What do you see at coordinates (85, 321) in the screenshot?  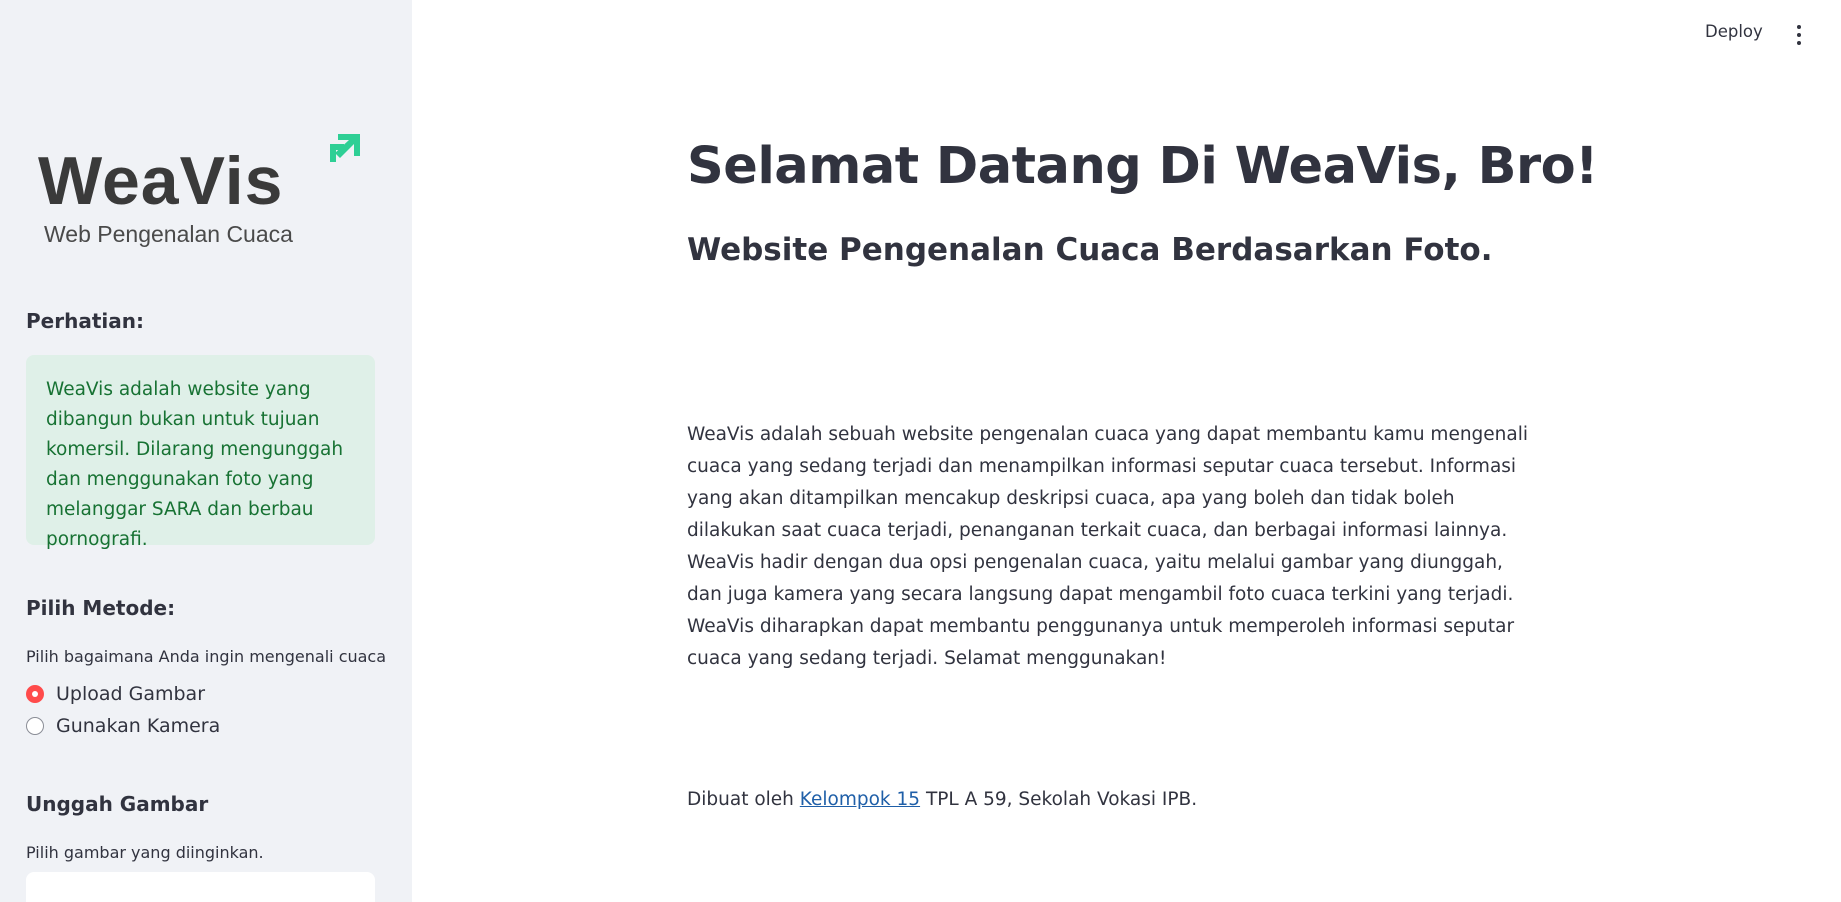 I see `notice-heading: Perhatian:` at bounding box center [85, 321].